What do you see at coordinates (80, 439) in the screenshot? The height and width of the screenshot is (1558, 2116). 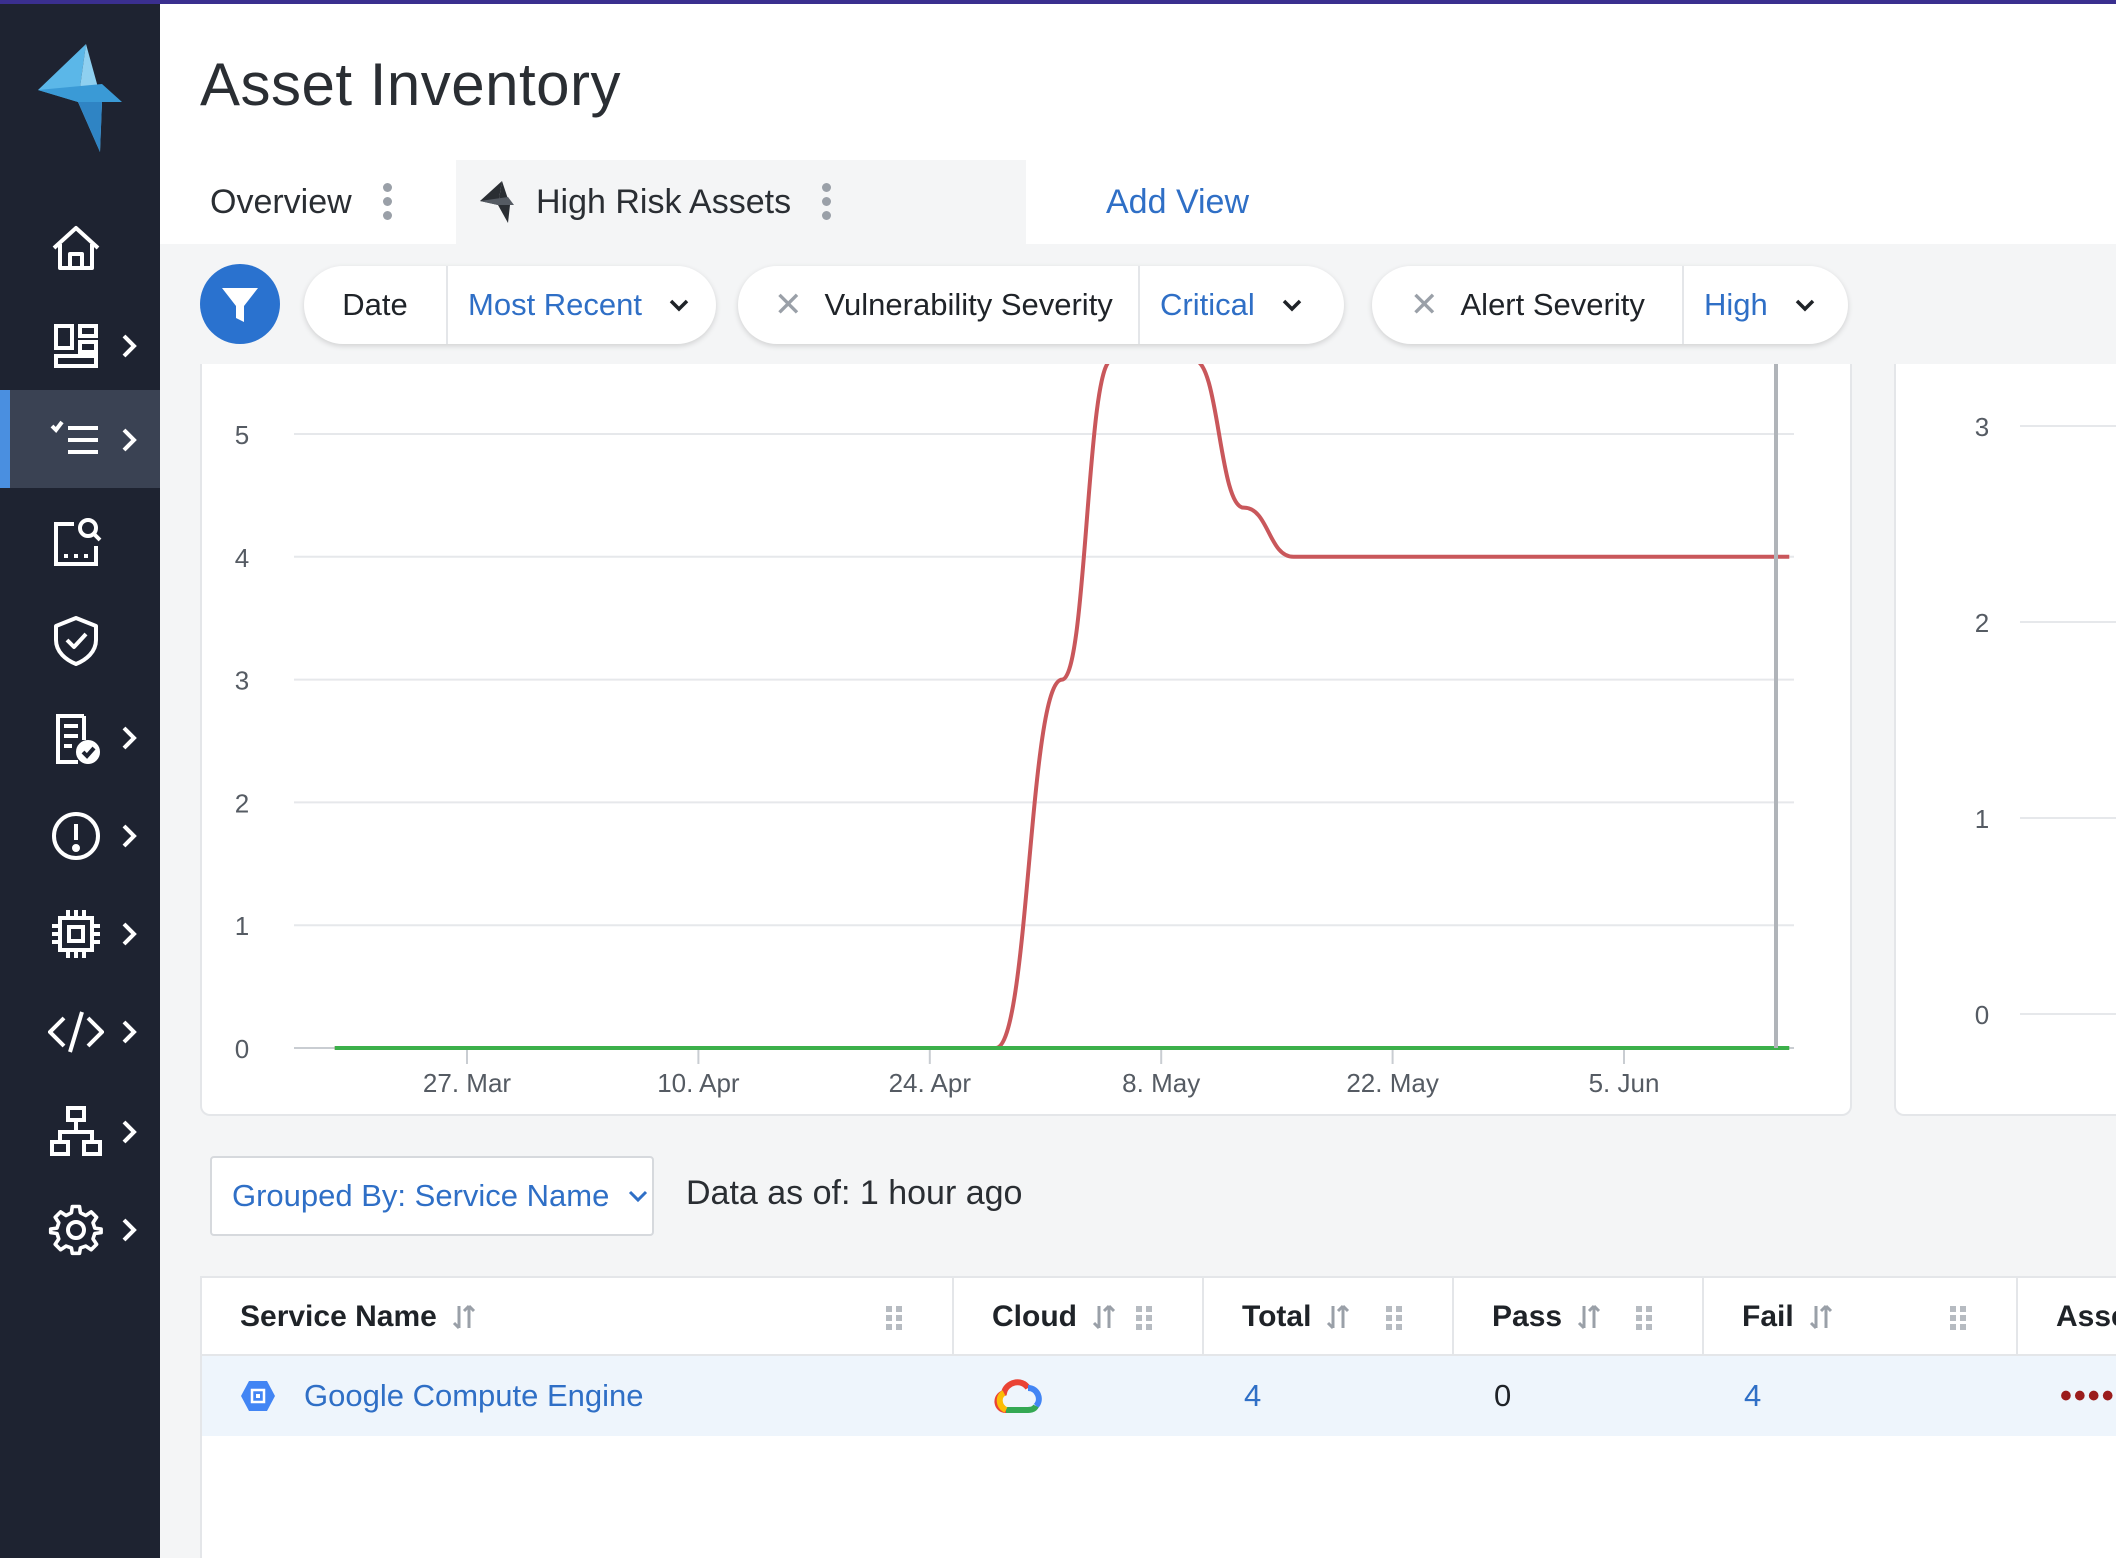 I see `sidebar-item-inventory` at bounding box center [80, 439].